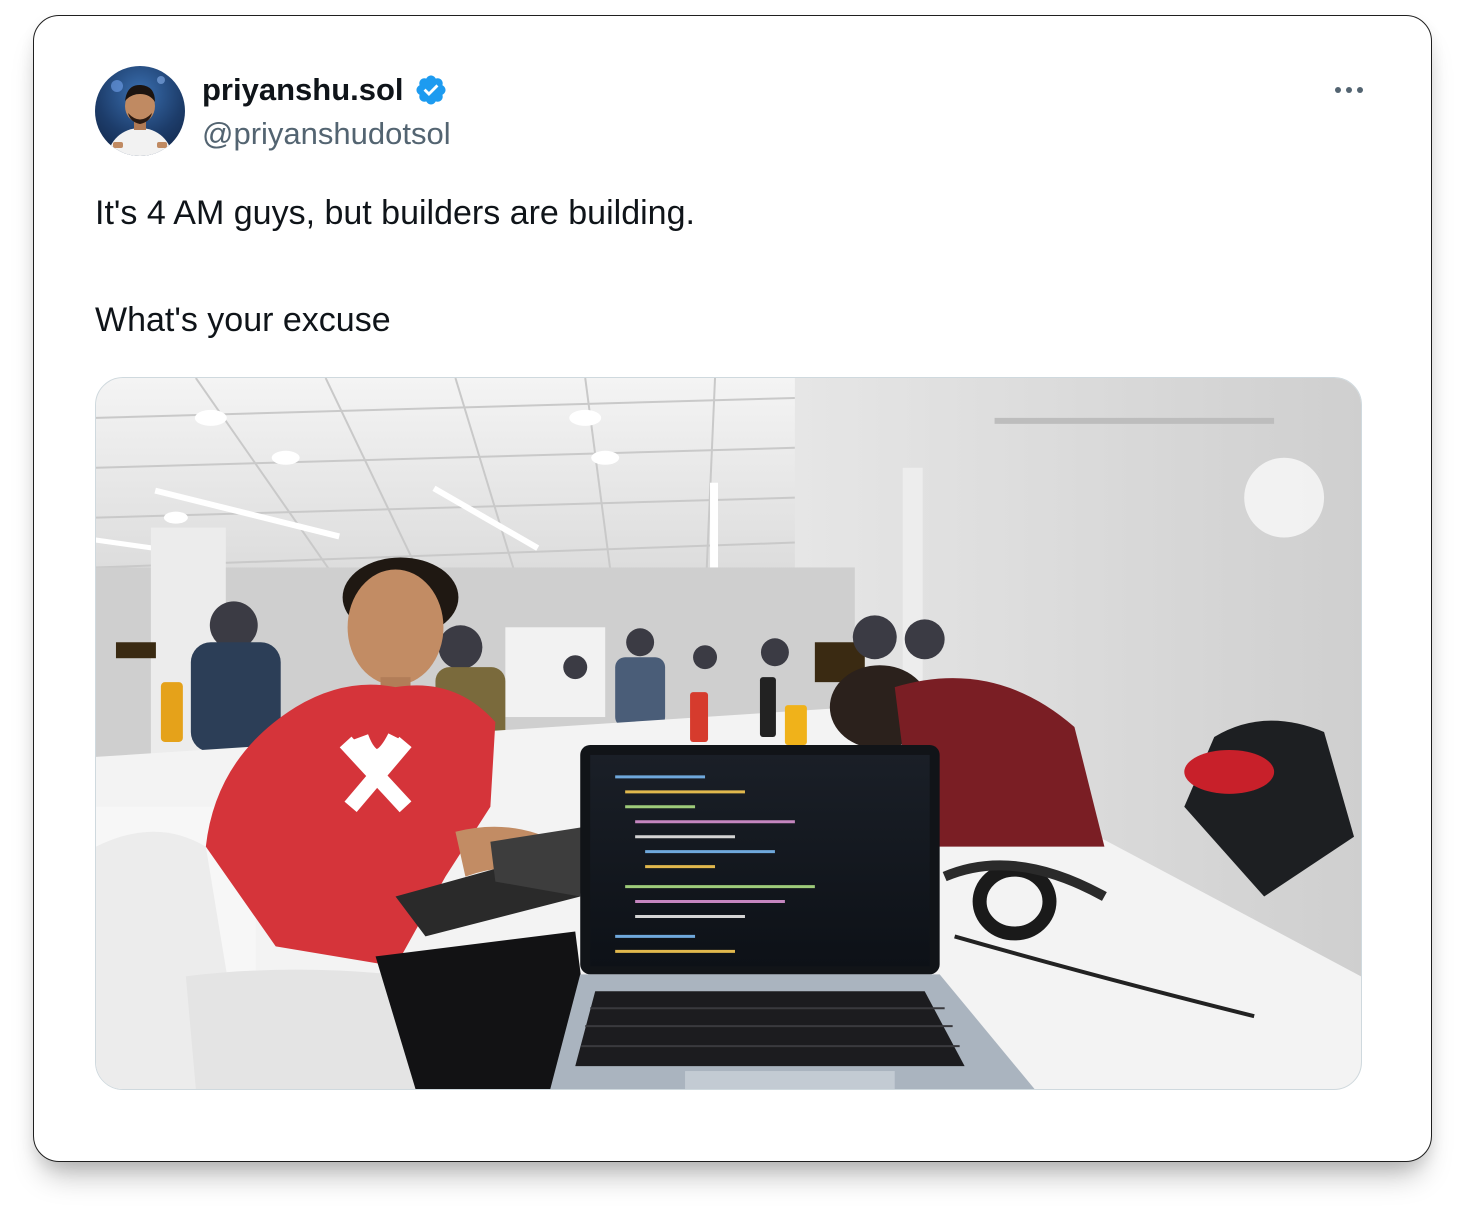 Image resolution: width=1466 pixels, height=1214 pixels. What do you see at coordinates (140, 111) in the screenshot?
I see `author-avatar` at bounding box center [140, 111].